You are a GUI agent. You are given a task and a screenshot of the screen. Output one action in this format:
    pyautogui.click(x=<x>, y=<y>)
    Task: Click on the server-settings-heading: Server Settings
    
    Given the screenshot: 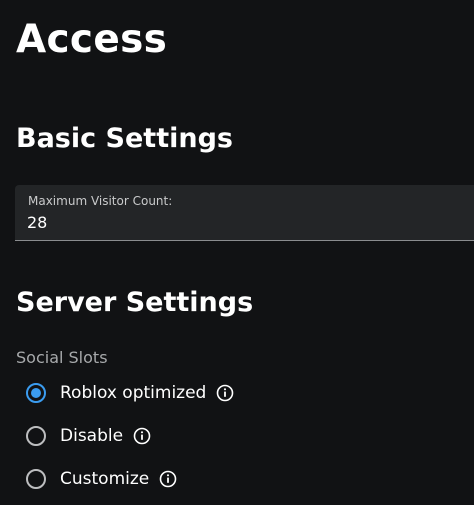 What is the action you would take?
    pyautogui.click(x=135, y=302)
    